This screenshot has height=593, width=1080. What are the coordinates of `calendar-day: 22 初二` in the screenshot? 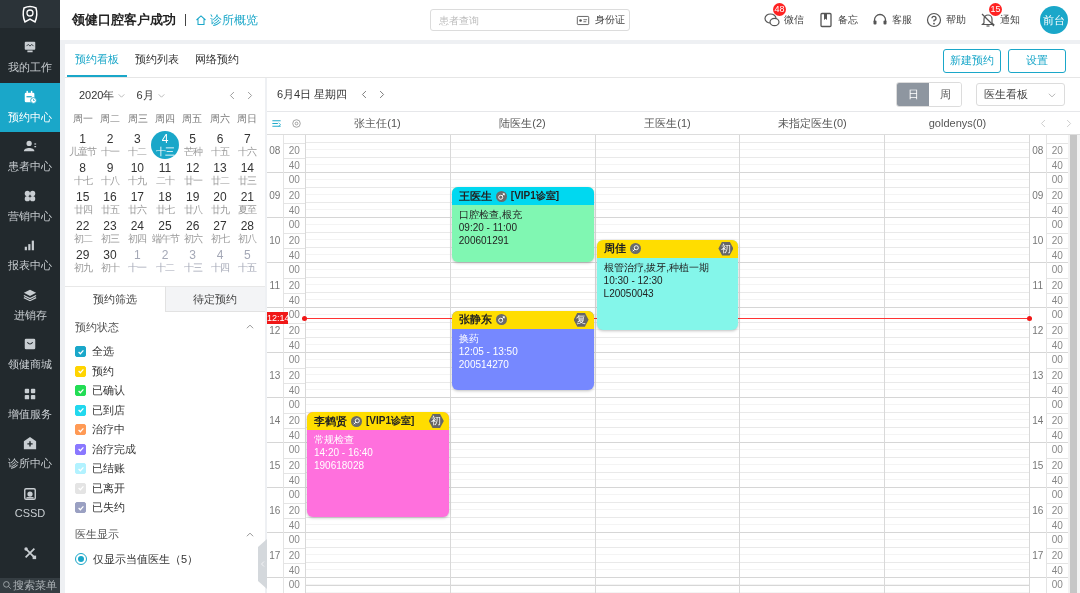 It's located at (83, 231).